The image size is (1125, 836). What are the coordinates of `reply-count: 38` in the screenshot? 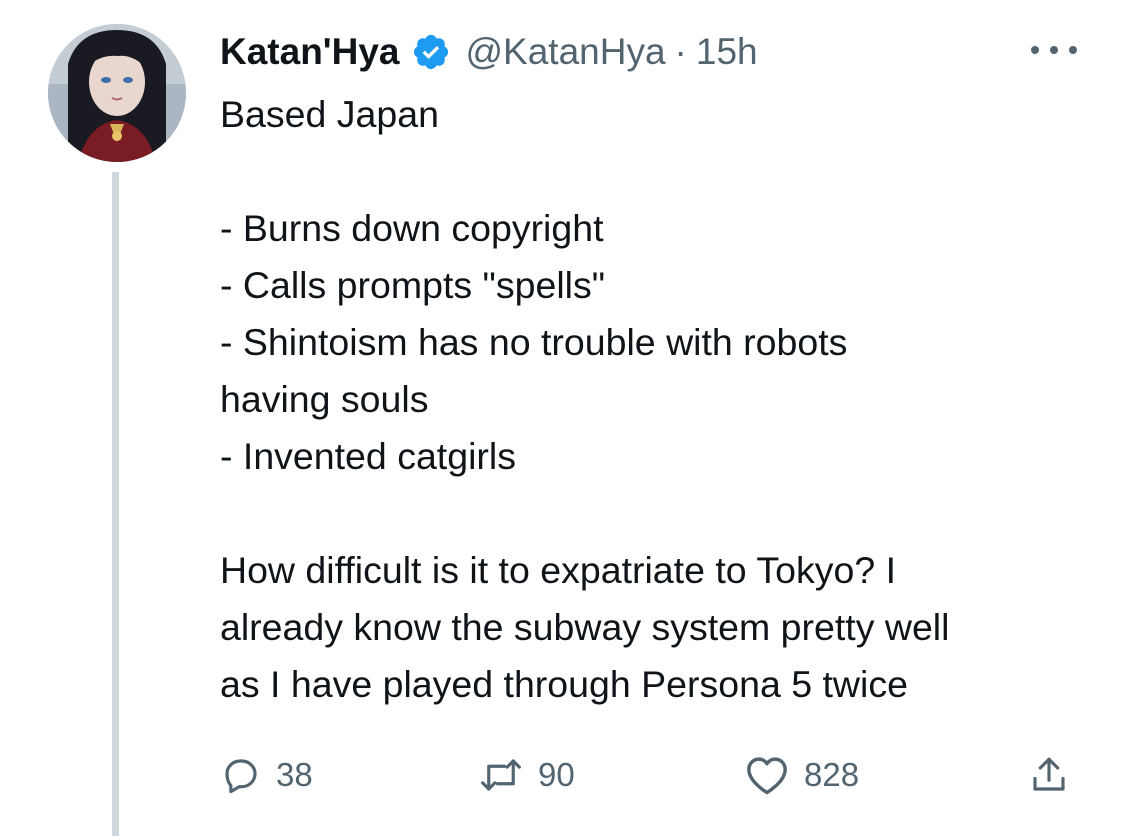 It's located at (294, 774).